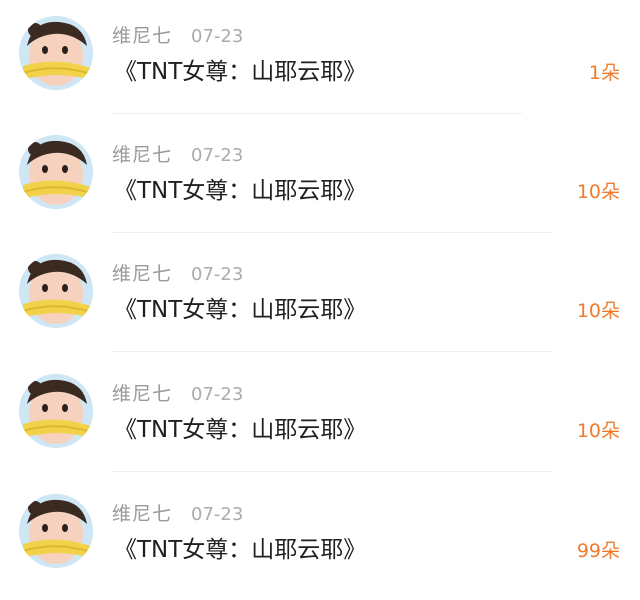 The image size is (640, 600). What do you see at coordinates (598, 551) in the screenshot?
I see `gift-amount: 99朵` at bounding box center [598, 551].